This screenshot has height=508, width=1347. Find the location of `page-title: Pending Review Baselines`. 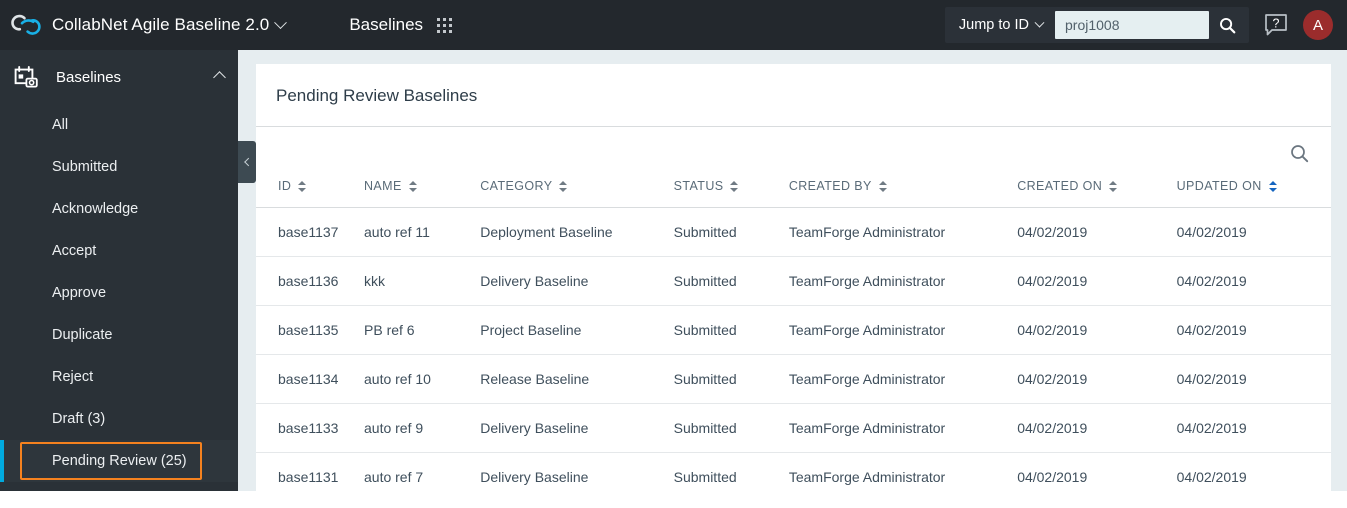

page-title: Pending Review Baselines is located at coordinates (793, 95).